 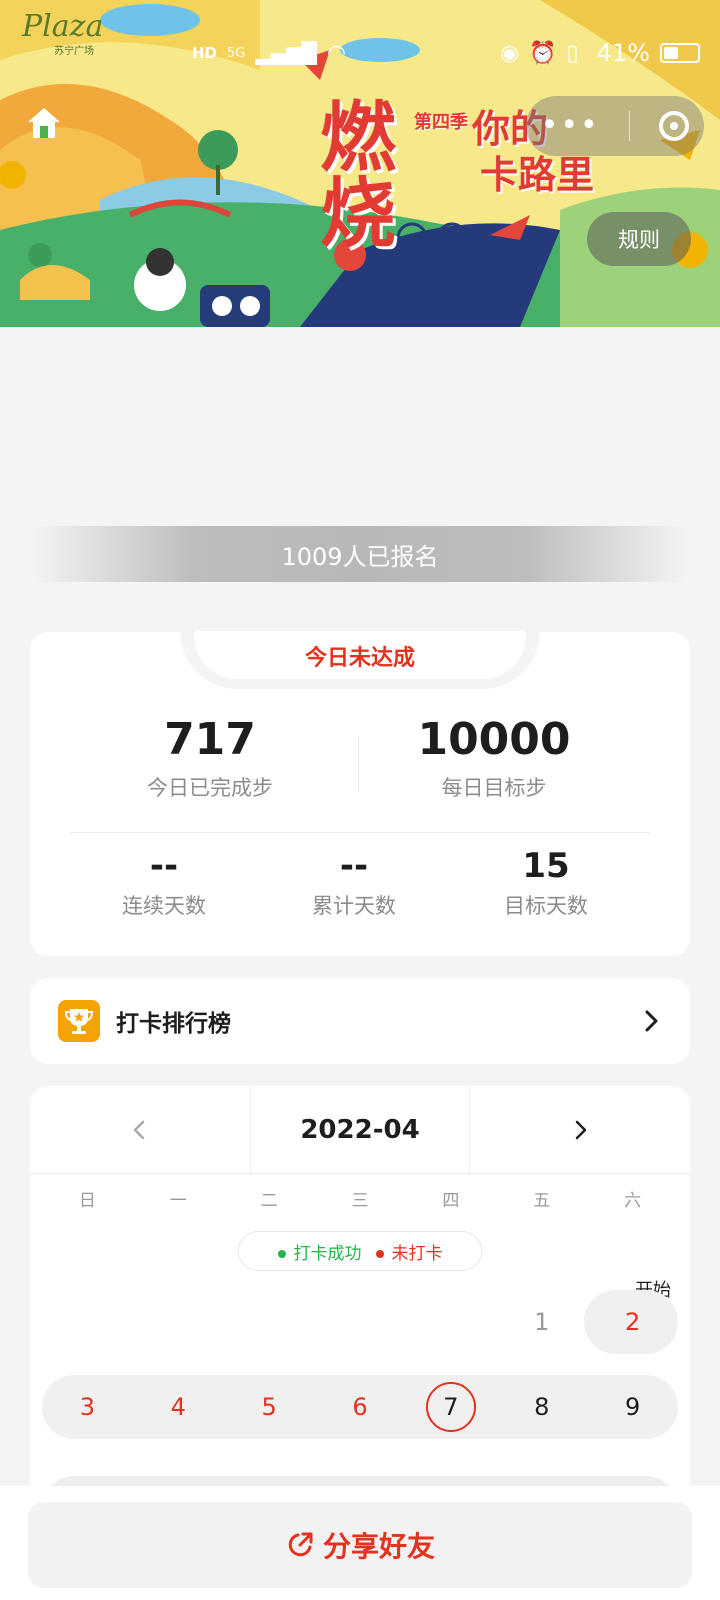 I want to click on green-dot-icon, so click(x=281, y=1253).